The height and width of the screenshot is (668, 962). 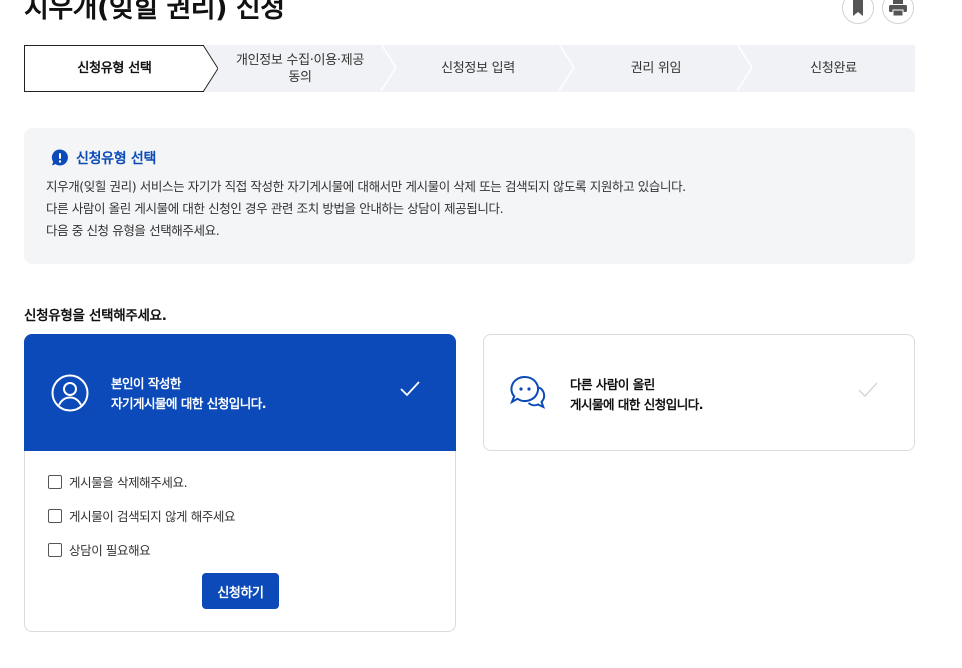 What do you see at coordinates (70, 393) in the screenshot?
I see `user-icon` at bounding box center [70, 393].